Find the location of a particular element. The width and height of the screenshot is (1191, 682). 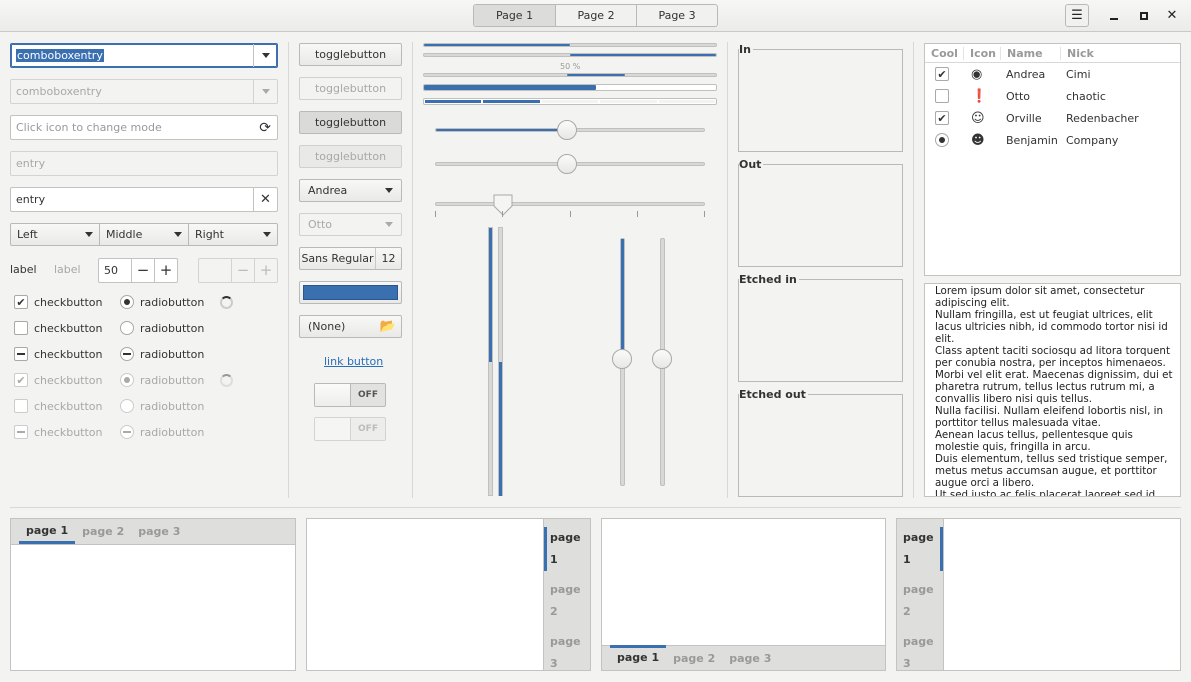

radiobutton-3: radiobutton is located at coordinates (162, 354).